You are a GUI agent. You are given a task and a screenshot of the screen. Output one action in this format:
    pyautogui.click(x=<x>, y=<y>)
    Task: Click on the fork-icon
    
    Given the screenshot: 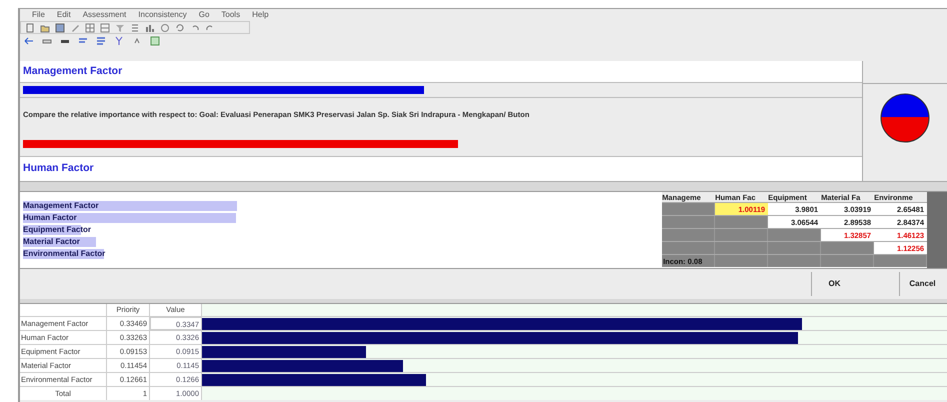 What is the action you would take?
    pyautogui.click(x=119, y=41)
    